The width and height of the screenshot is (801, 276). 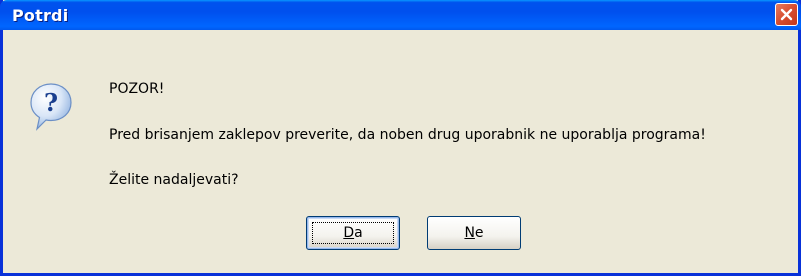 I want to click on no-button: Ne, so click(x=474, y=233).